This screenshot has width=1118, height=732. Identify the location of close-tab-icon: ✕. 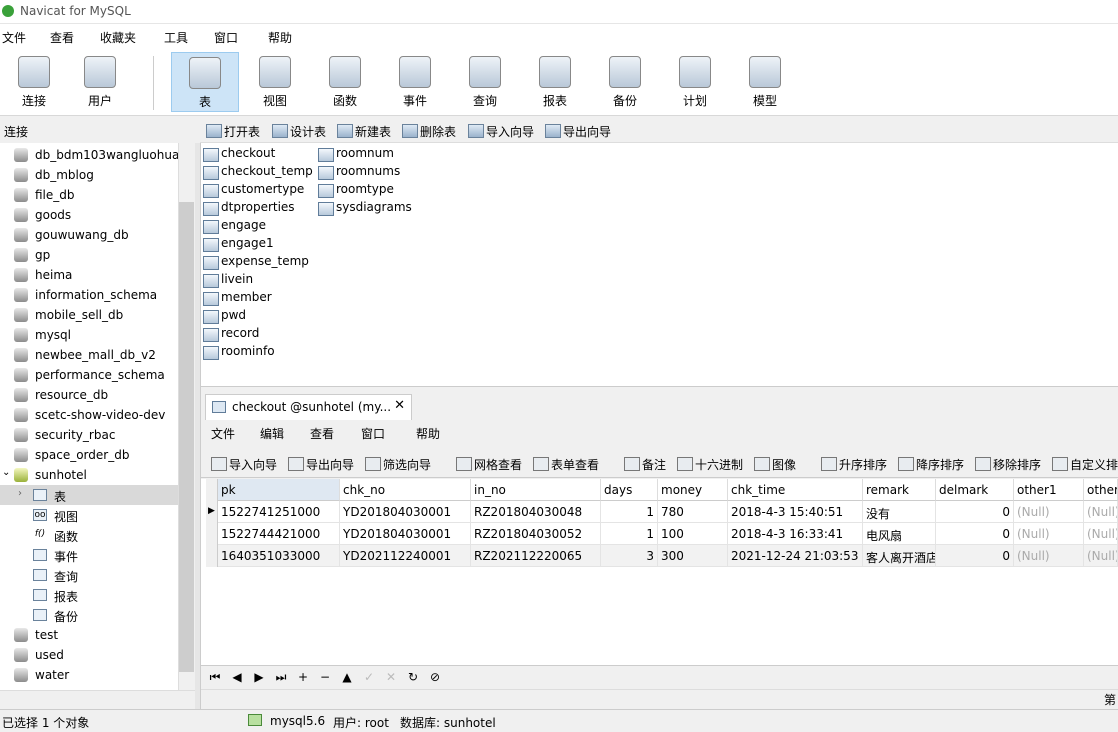
(399, 405).